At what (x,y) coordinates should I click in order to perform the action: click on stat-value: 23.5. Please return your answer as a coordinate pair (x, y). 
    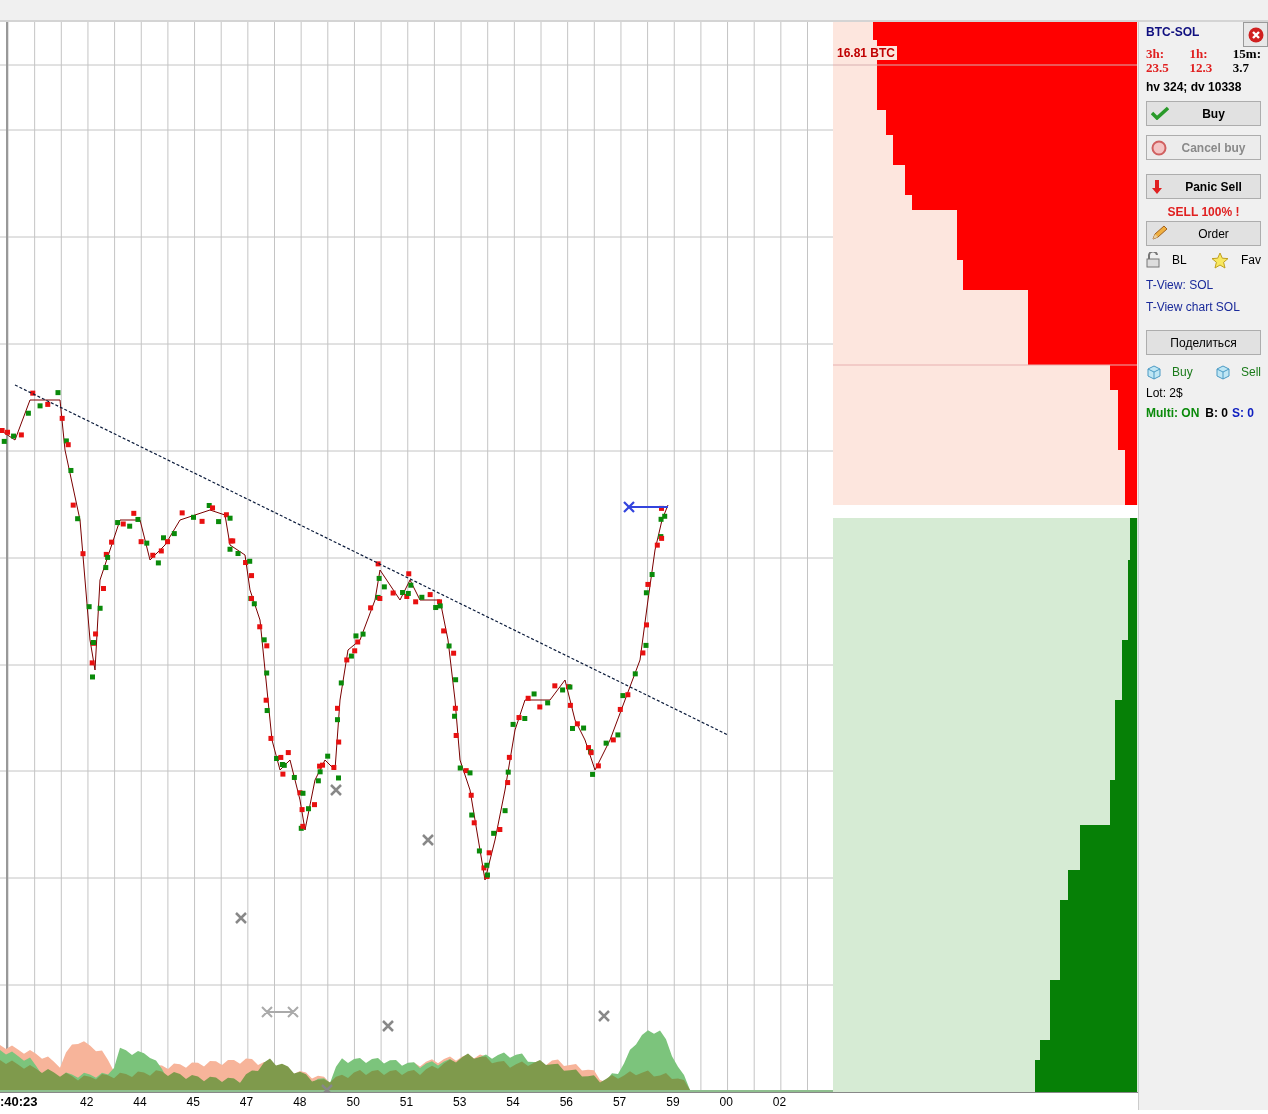
    Looking at the image, I should click on (1157, 68).